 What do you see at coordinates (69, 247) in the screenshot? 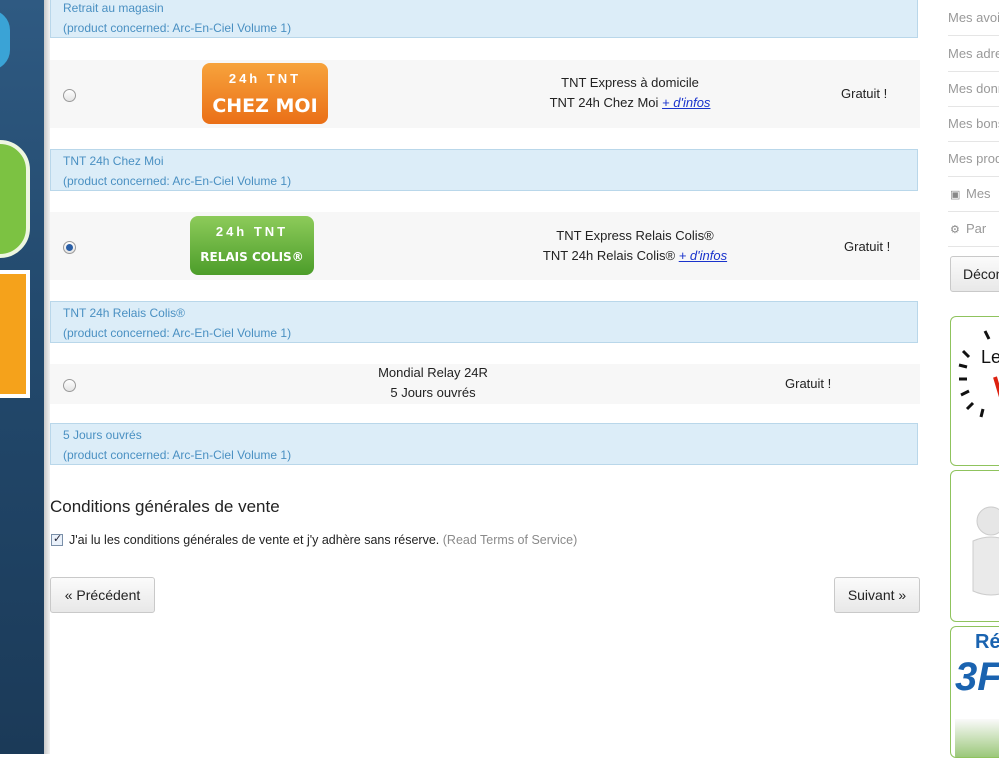
I see `carrier-radio-relais-colis` at bounding box center [69, 247].